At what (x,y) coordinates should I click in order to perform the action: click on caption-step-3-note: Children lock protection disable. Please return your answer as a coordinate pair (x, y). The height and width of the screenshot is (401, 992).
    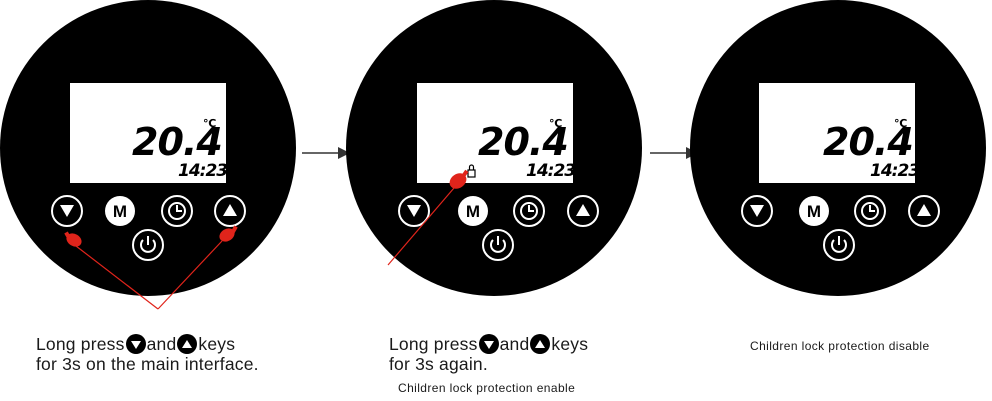
    Looking at the image, I should click on (840, 346).